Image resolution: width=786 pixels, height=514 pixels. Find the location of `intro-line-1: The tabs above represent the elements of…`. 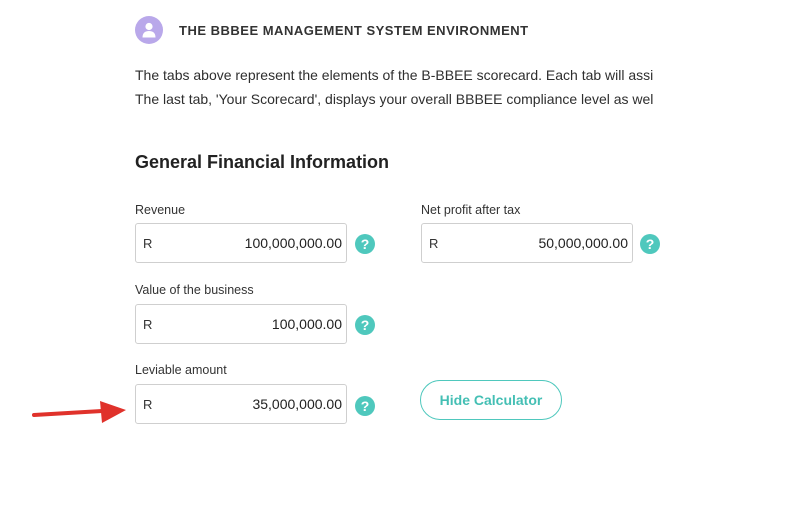

intro-line-1: The tabs above represent the elements of… is located at coordinates (394, 75).